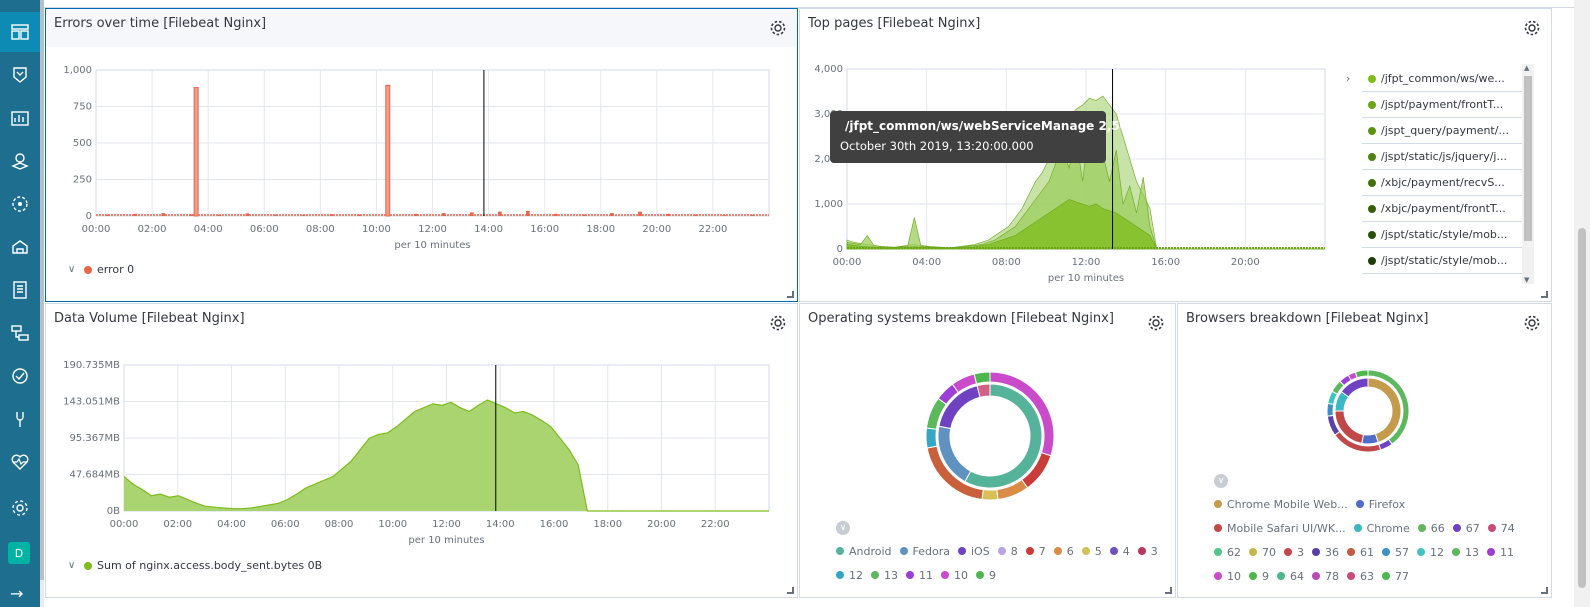 The height and width of the screenshot is (607, 1590). What do you see at coordinates (1091, 551) in the screenshot?
I see `legend-item: 5` at bounding box center [1091, 551].